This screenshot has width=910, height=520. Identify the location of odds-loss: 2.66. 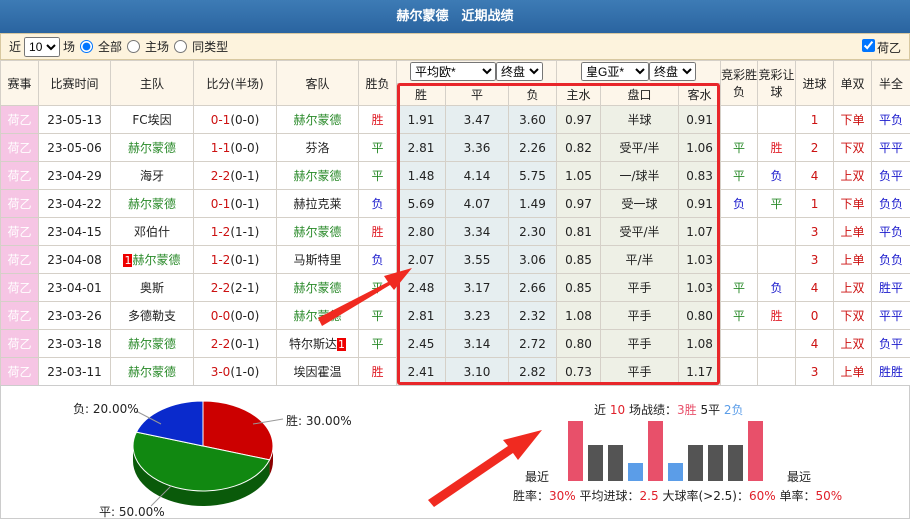
(533, 288).